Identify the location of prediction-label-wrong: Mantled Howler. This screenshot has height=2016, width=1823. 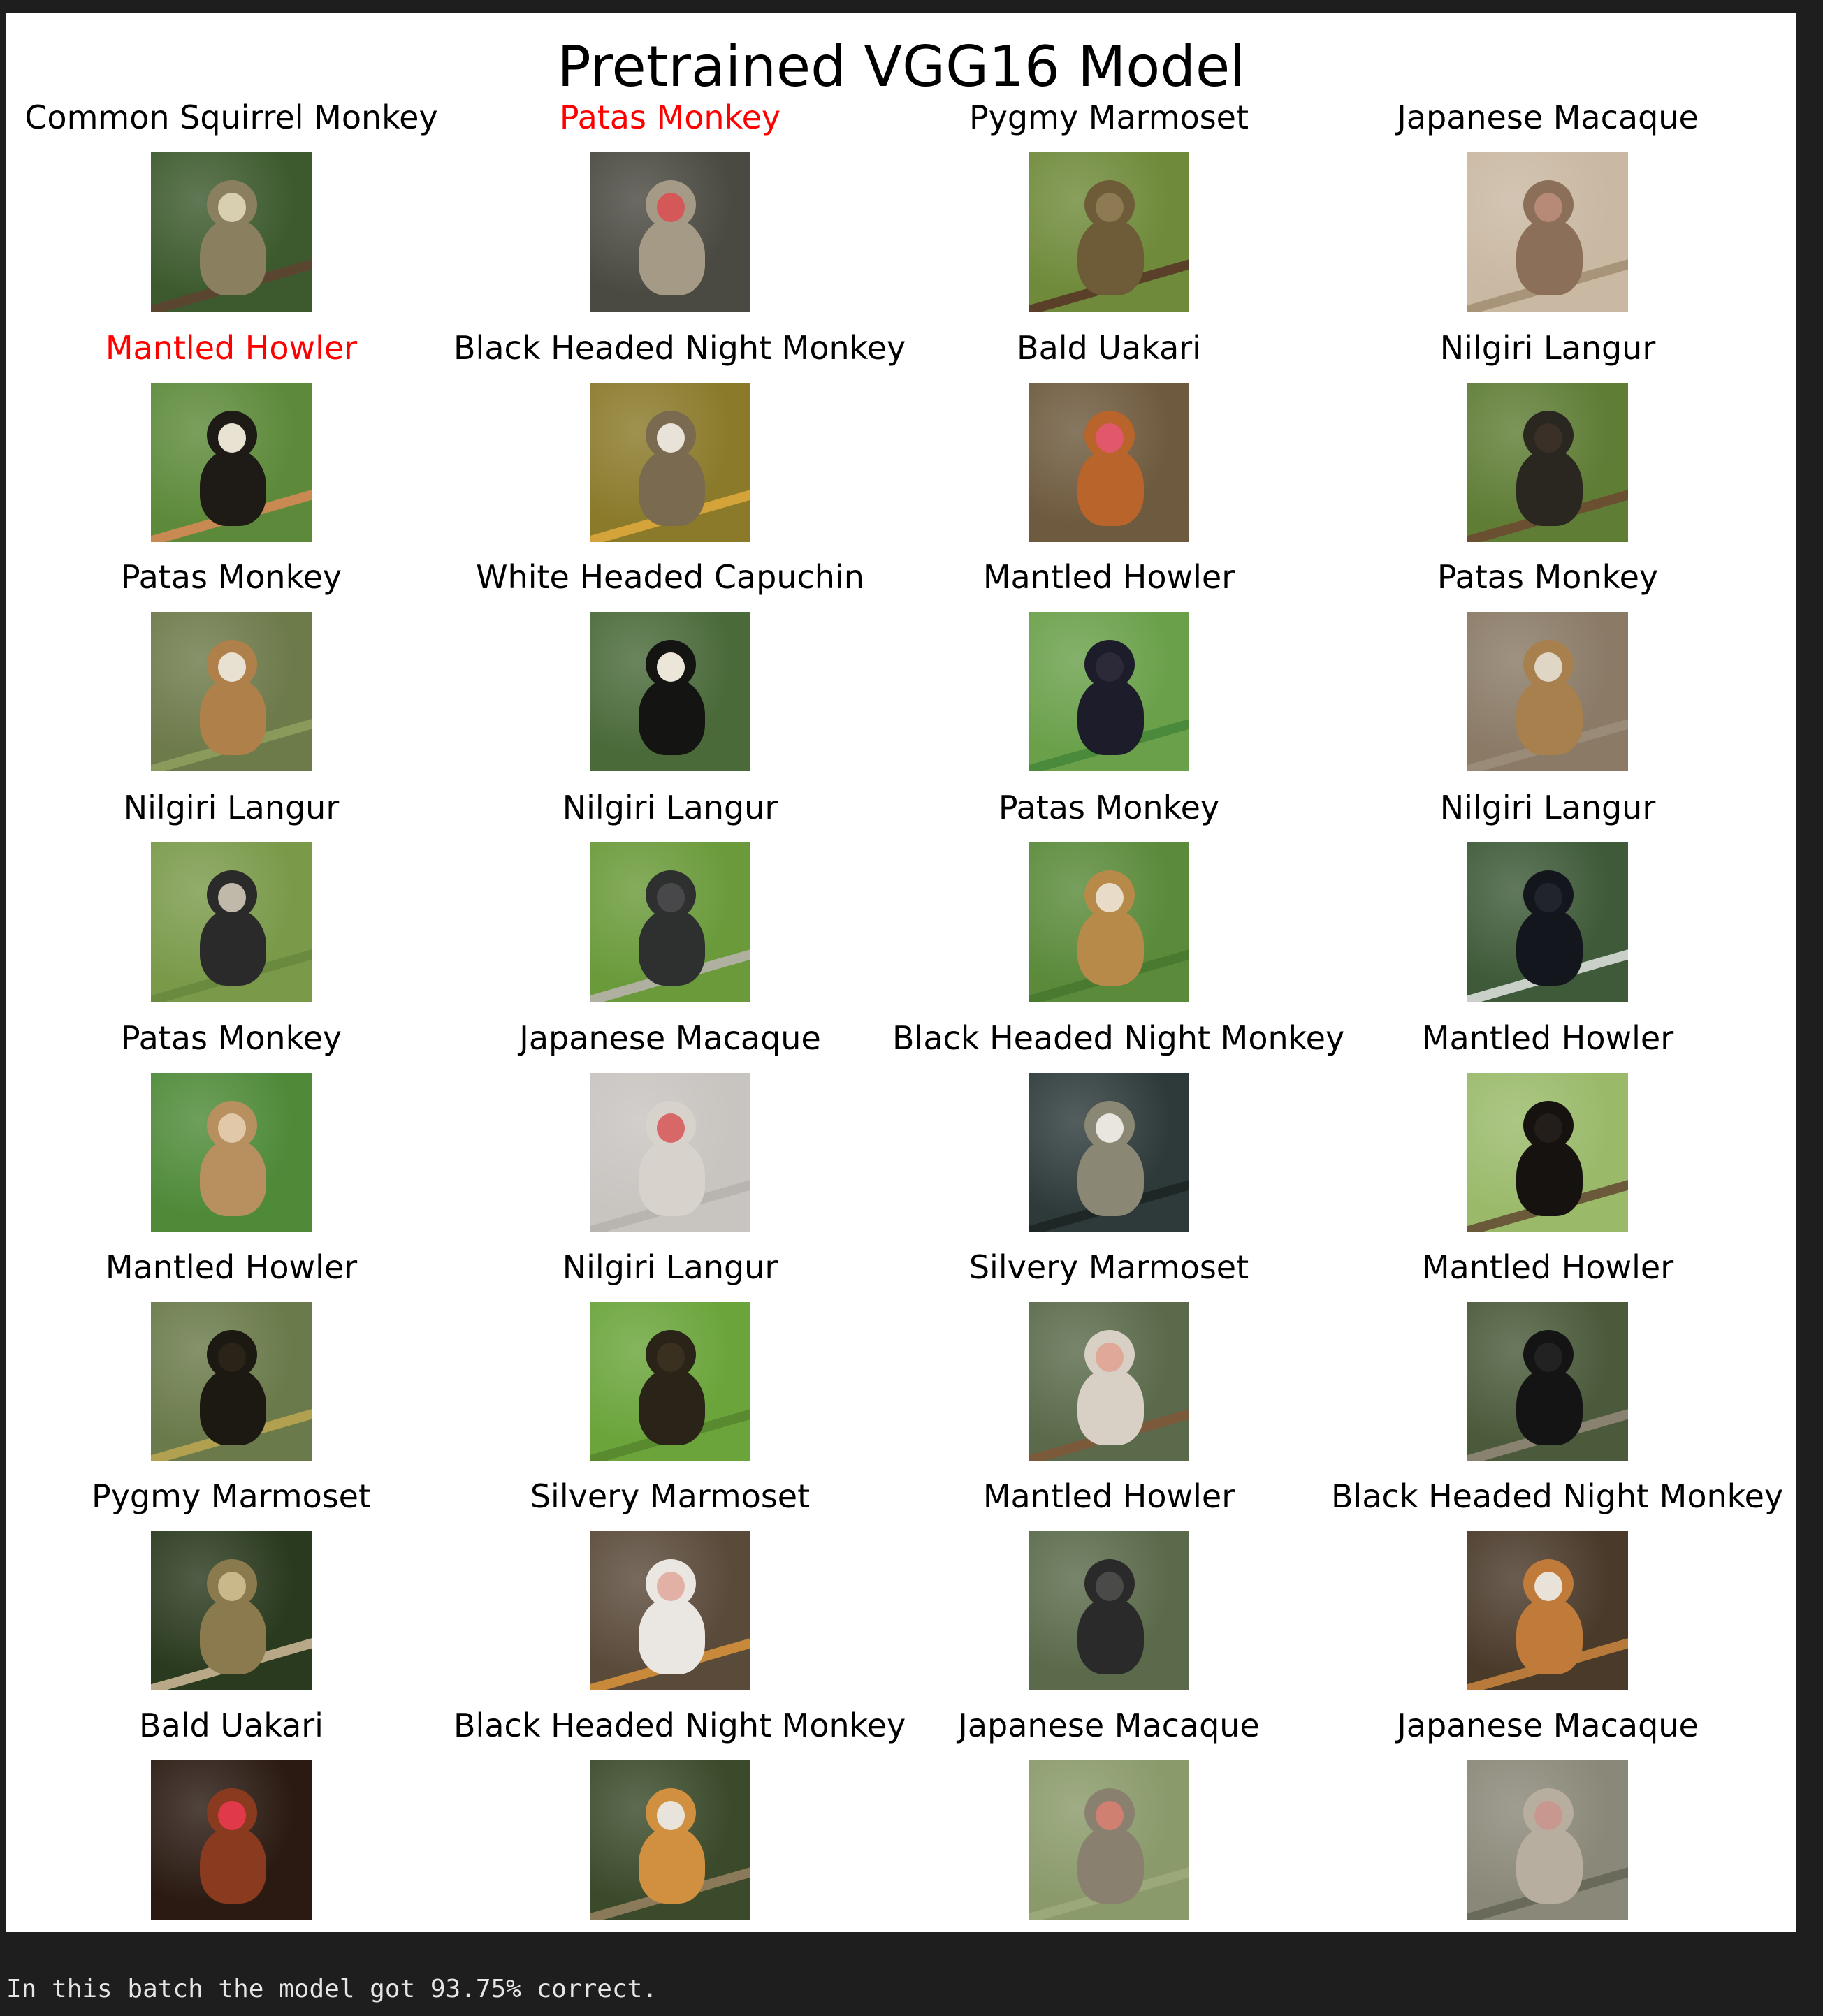
(231, 348).